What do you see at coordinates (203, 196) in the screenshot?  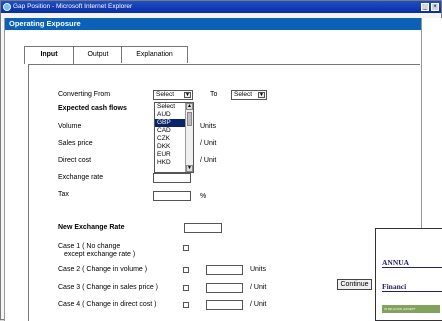 I see `tax-percent-label: %` at bounding box center [203, 196].